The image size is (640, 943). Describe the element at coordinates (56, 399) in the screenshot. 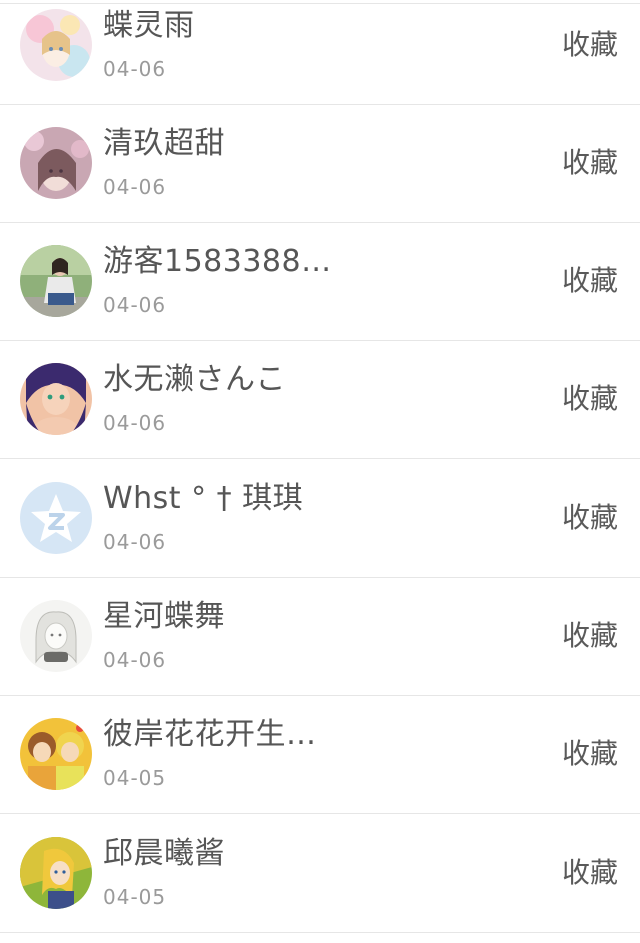

I see `anime-girl-purple-hair-avatar` at that location.